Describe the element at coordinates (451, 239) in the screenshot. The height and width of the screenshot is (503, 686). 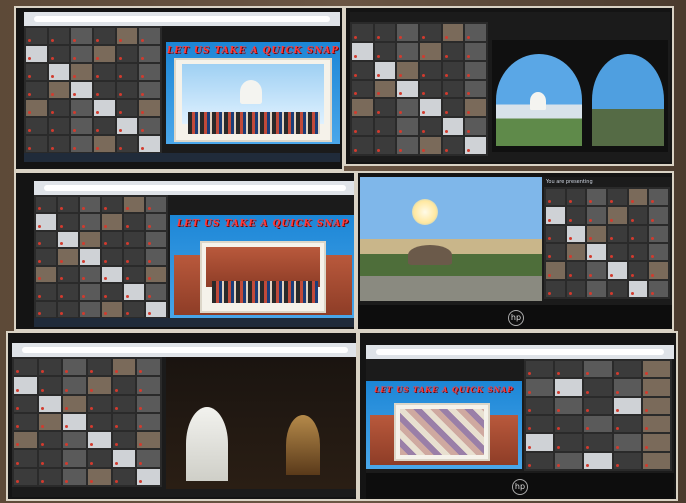
I see `panorama-view` at that location.